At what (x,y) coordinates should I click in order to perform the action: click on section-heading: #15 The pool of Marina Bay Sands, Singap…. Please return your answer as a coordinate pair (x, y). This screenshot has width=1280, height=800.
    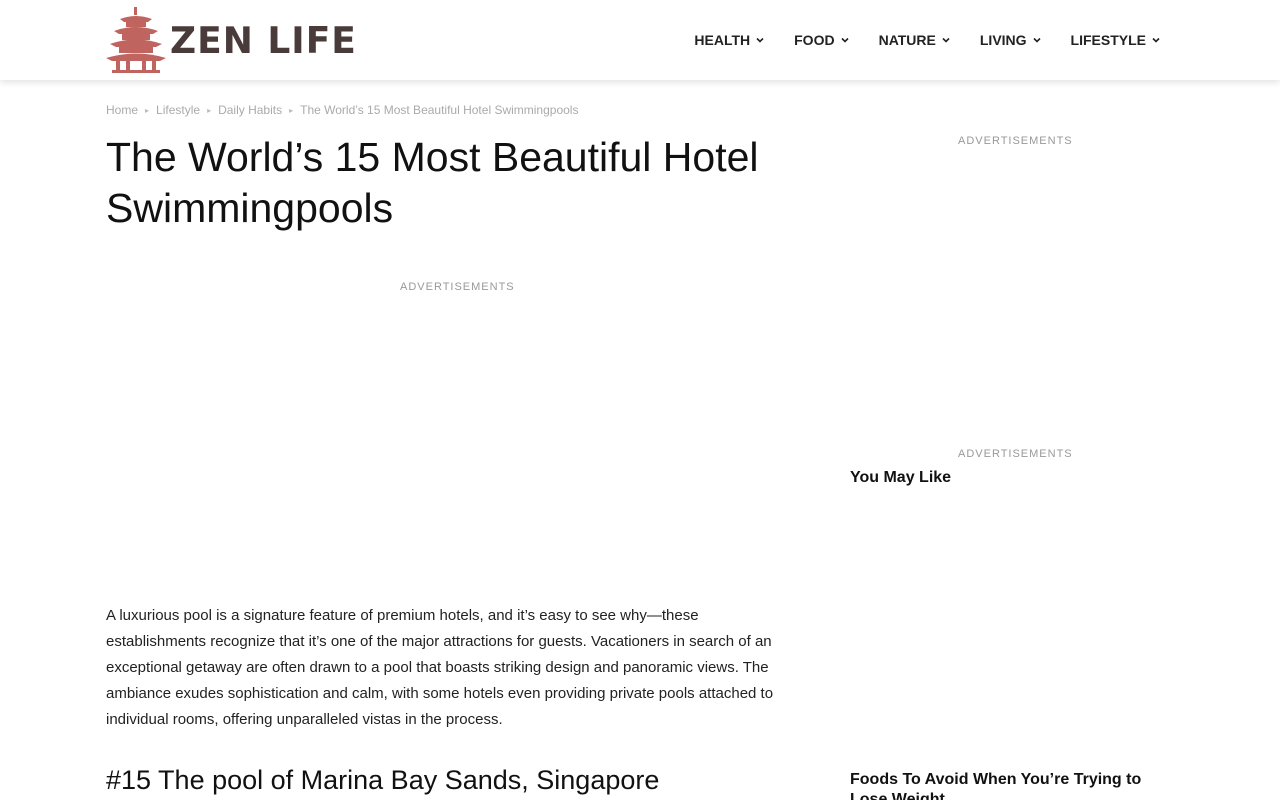
    Looking at the image, I should click on (383, 780).